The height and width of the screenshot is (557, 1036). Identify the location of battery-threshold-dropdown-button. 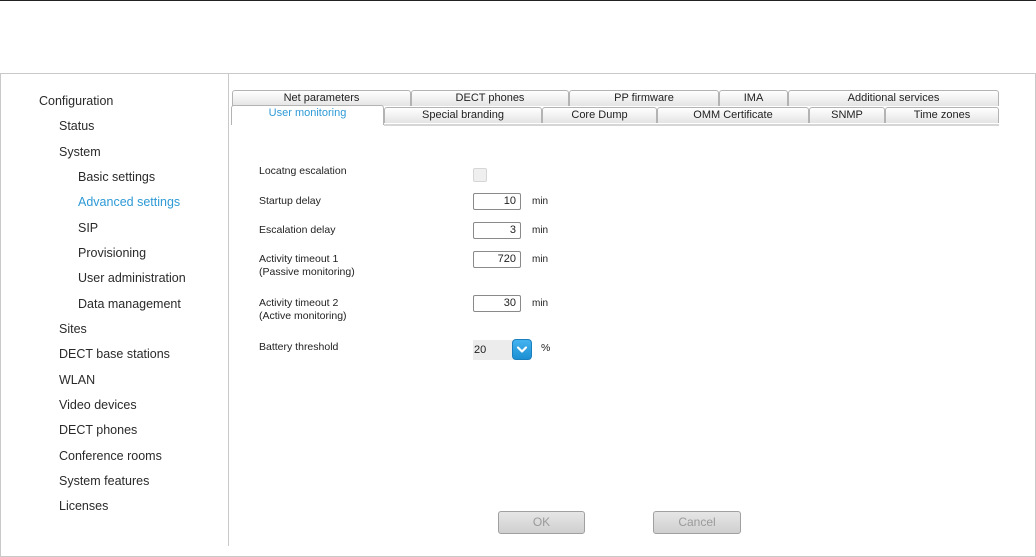
(522, 349).